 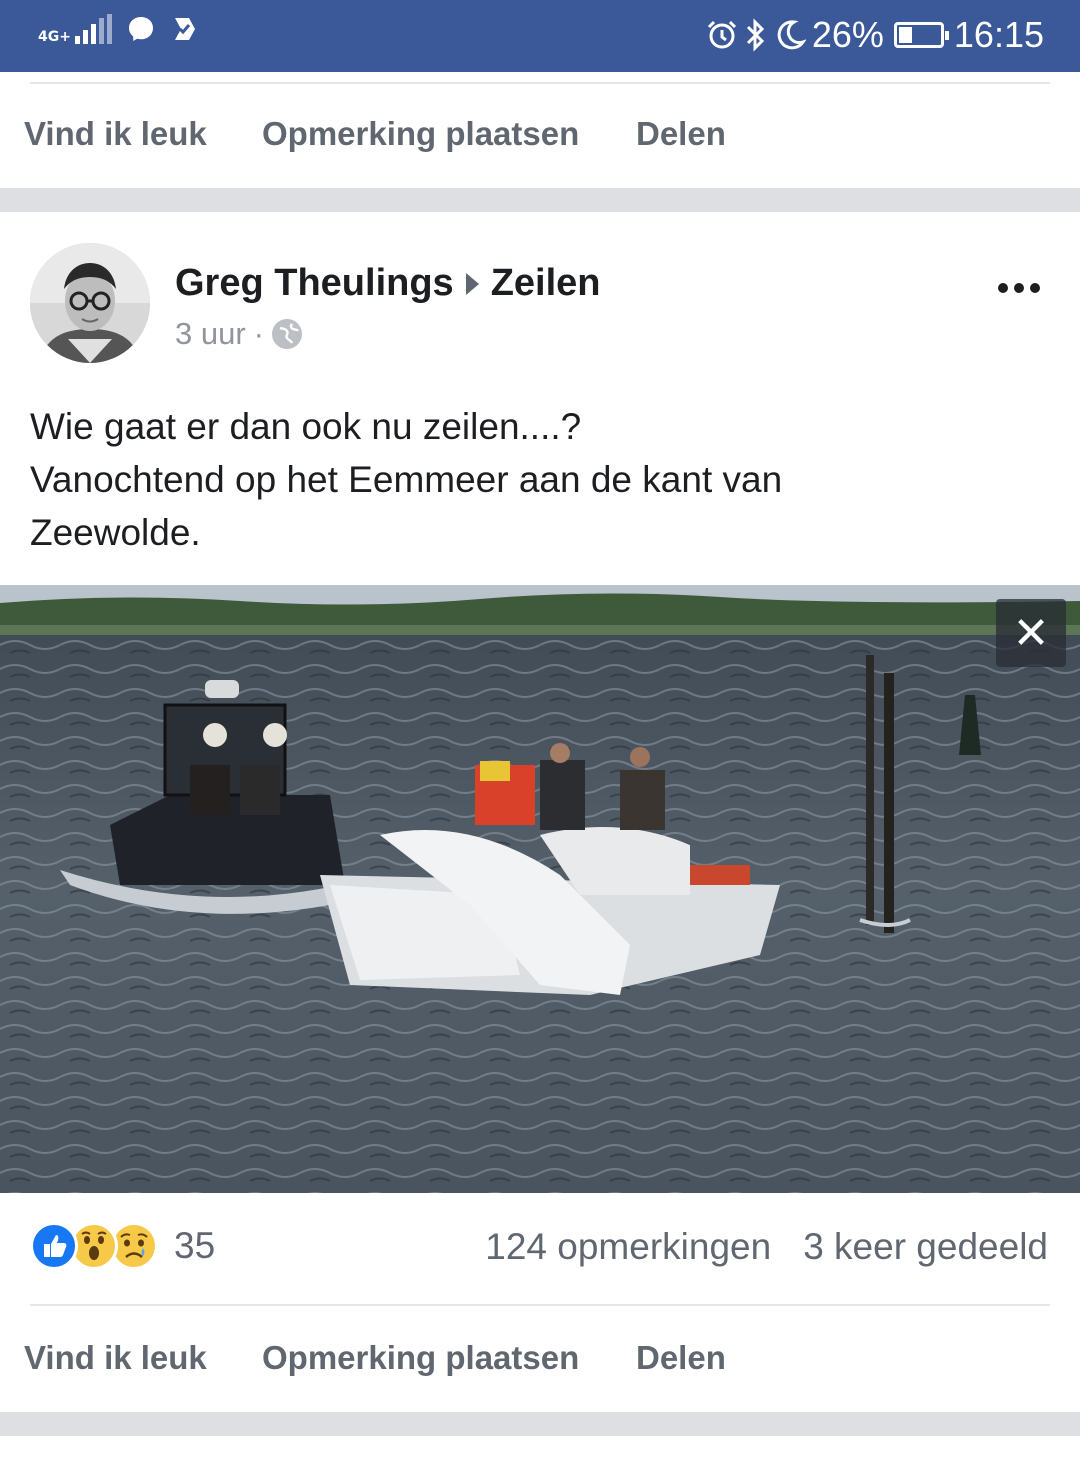 I want to click on post-meta: 3 uur ·, so click(x=238, y=334).